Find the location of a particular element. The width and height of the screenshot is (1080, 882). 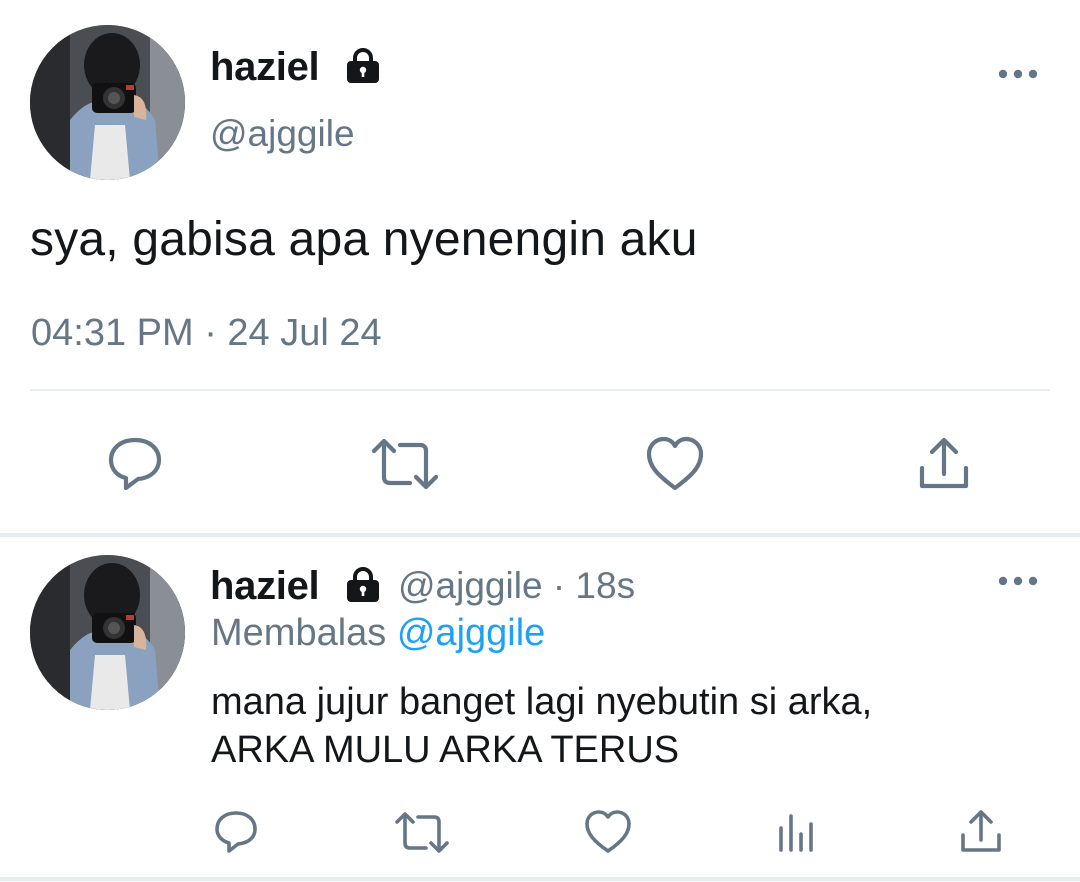

analytics-icon is located at coordinates (796, 833).